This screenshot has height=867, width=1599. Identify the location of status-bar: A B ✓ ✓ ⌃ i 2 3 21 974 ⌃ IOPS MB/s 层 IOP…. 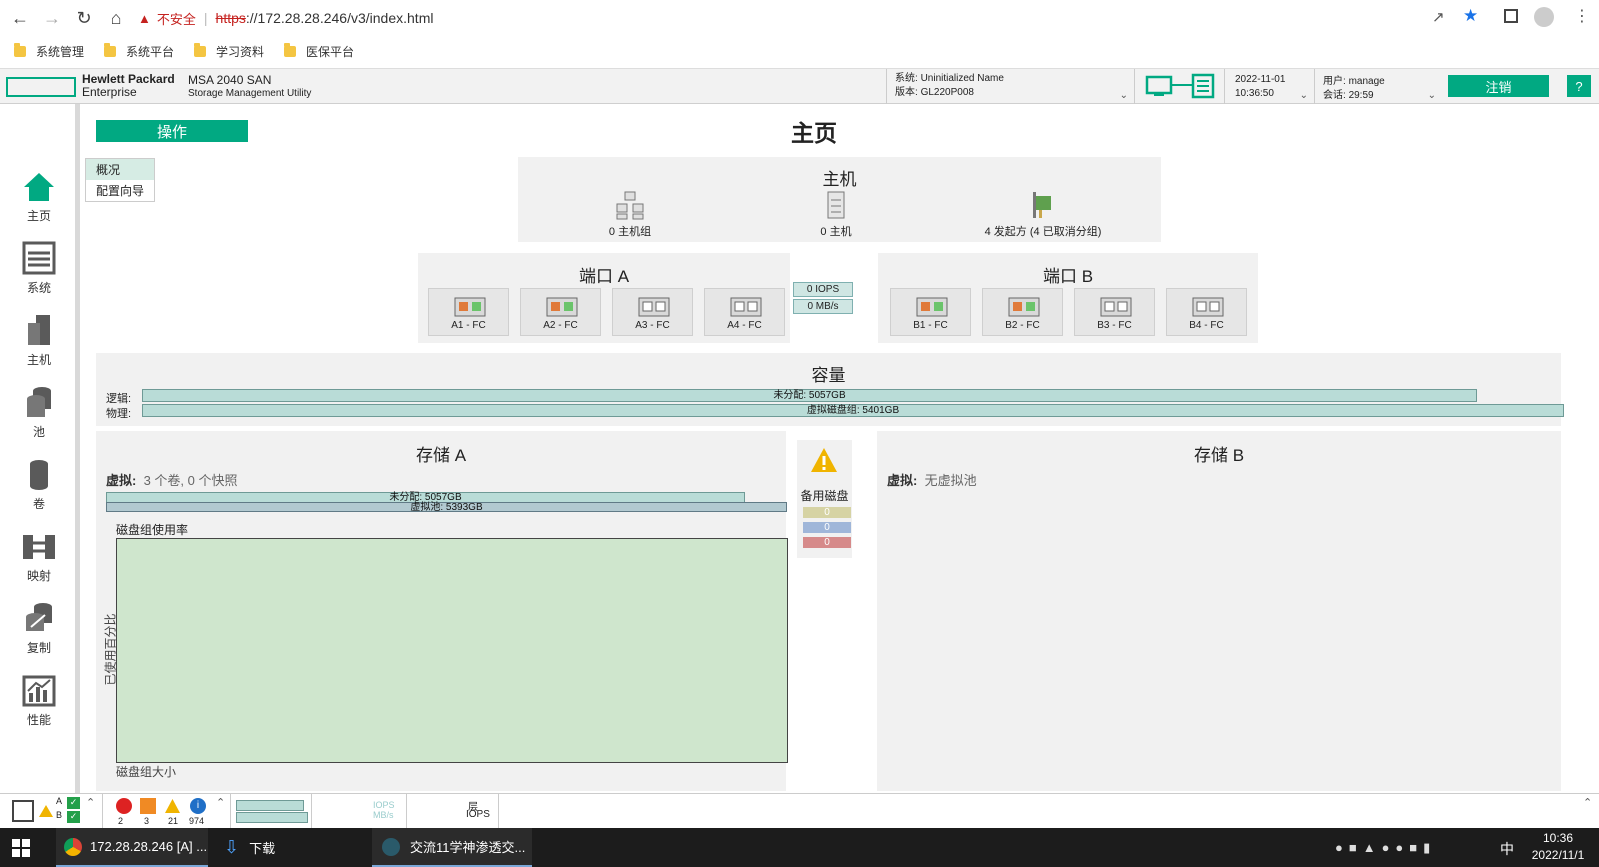
(799, 811).